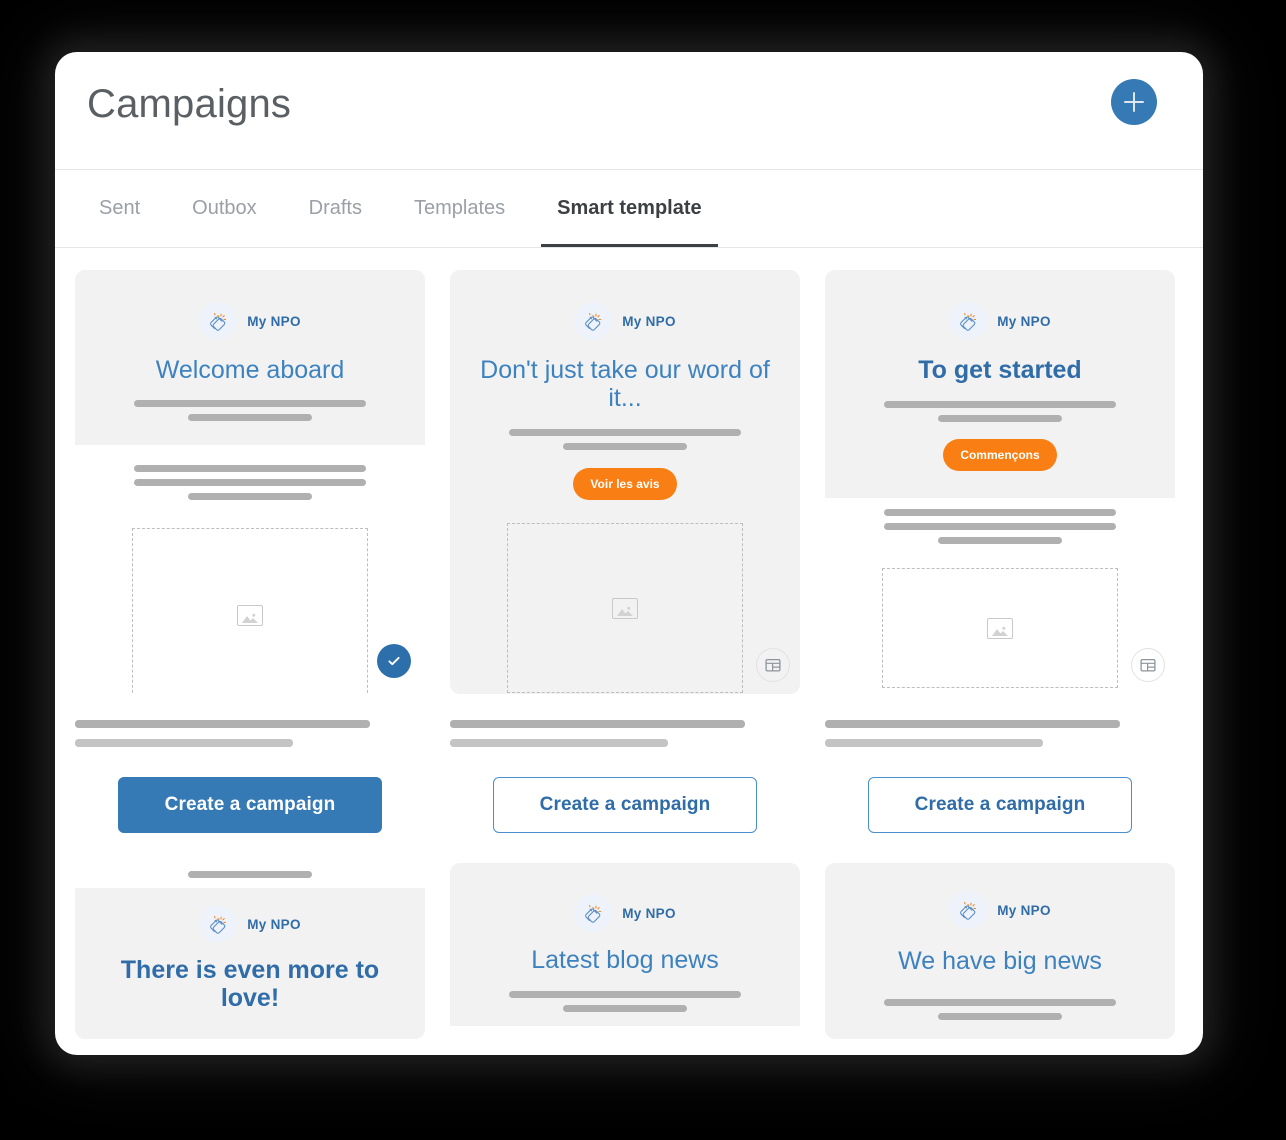  I want to click on template-card-there-is-even-more-to-love: My NPO There is even more to love!, so click(250, 951).